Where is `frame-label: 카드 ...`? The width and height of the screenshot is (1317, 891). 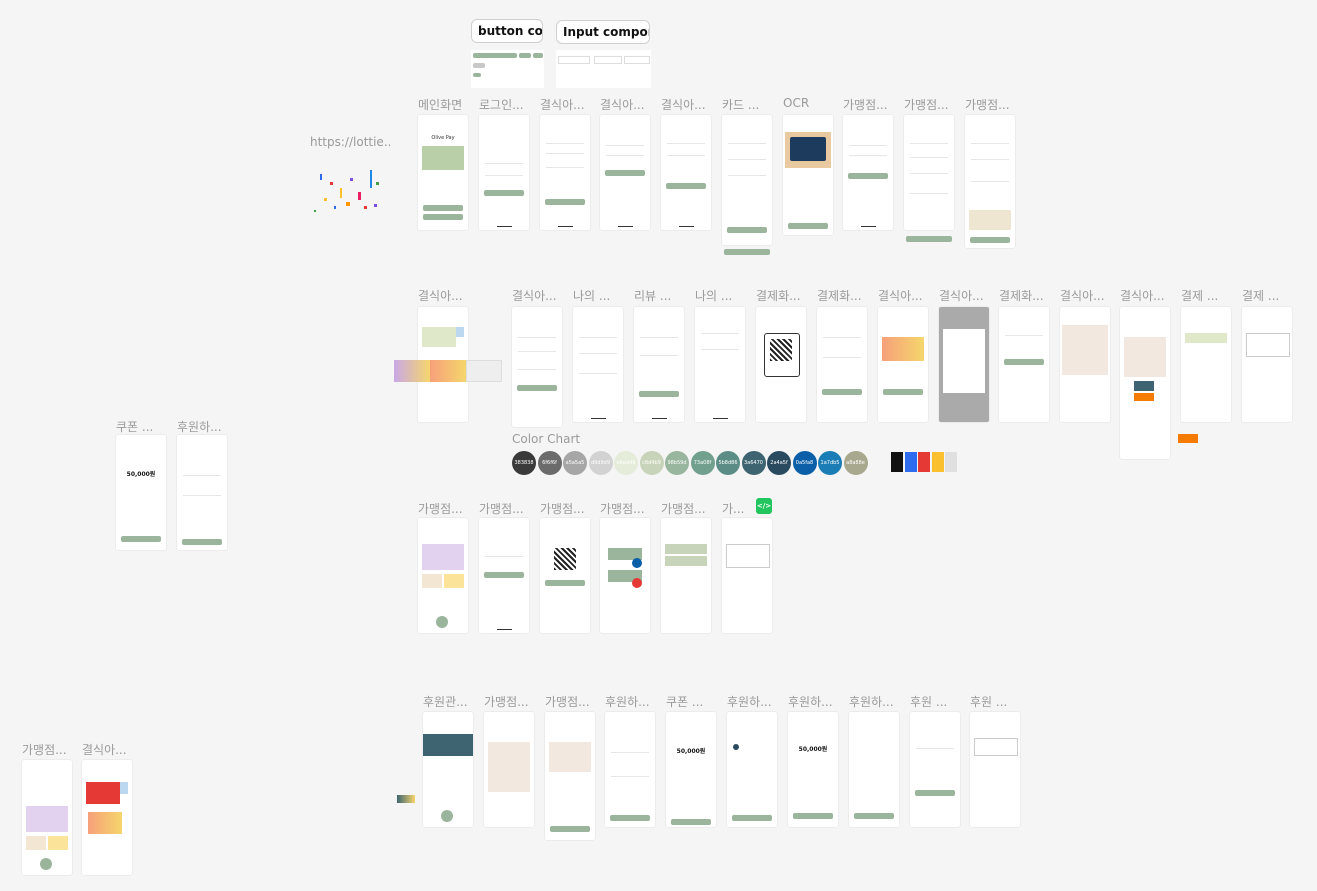 frame-label: 카드 ... is located at coordinates (741, 105).